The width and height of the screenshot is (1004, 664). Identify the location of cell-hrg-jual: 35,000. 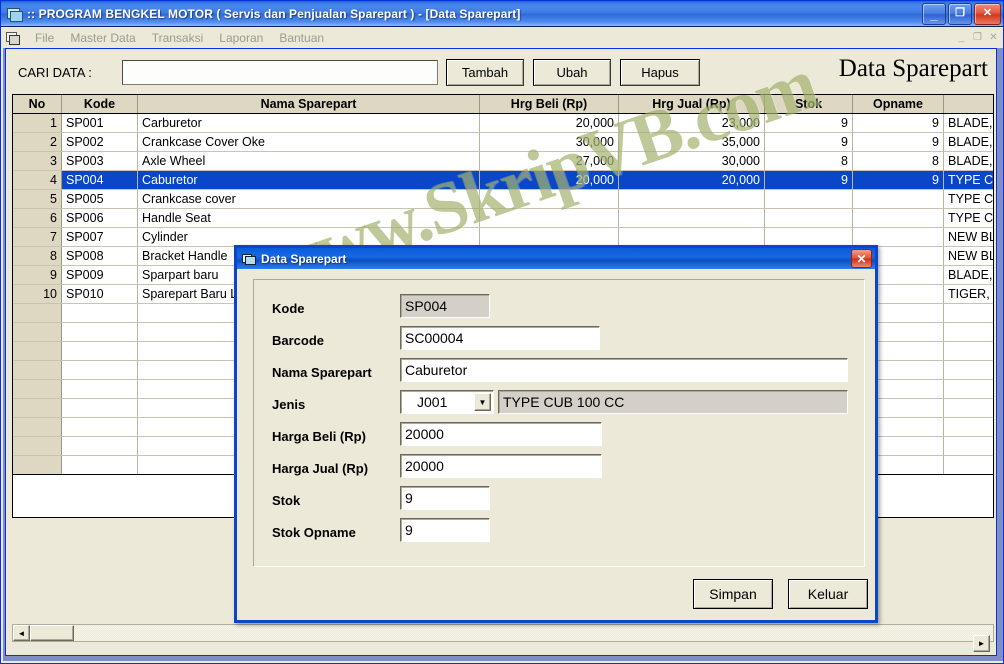
(691, 142).